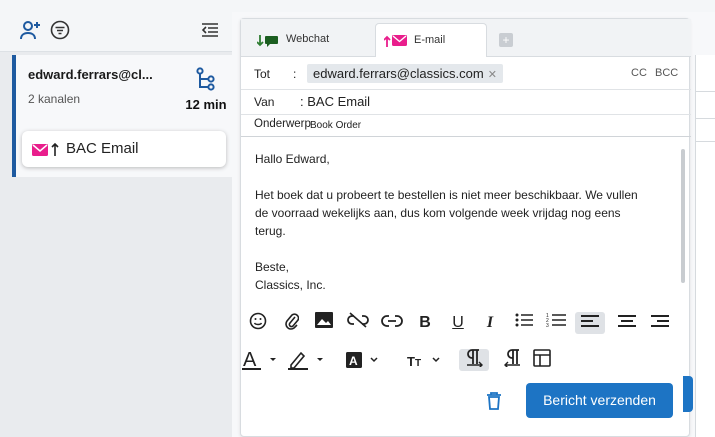 This screenshot has height=437, width=715. I want to click on channel-tabs: Webchat E-mail +, so click(466, 38).